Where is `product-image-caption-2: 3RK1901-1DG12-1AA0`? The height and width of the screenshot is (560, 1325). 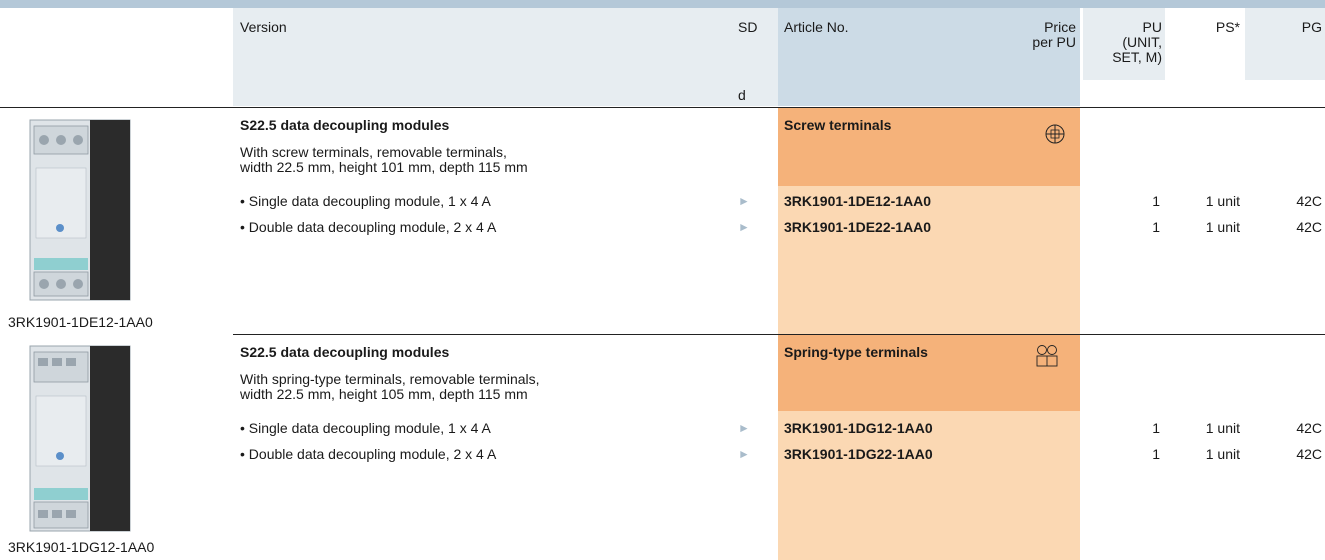 product-image-caption-2: 3RK1901-1DG12-1AA0 is located at coordinates (81, 547).